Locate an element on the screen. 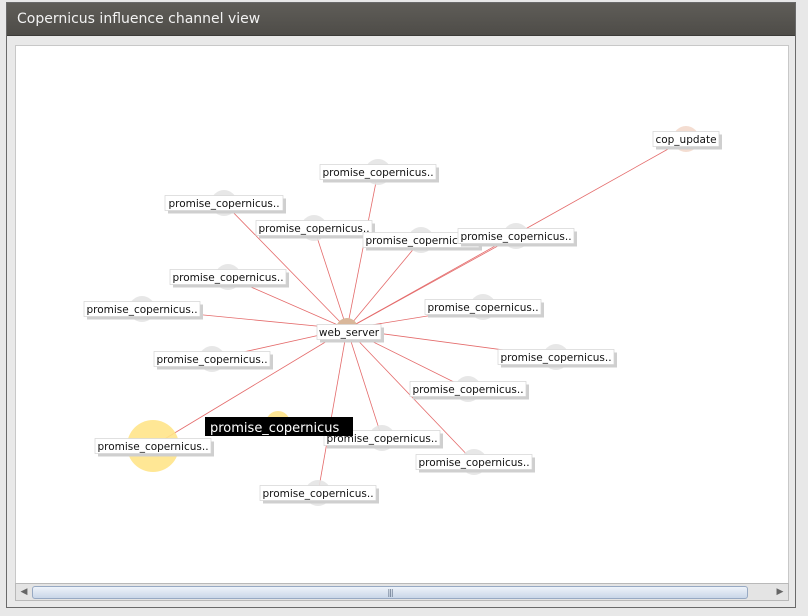 The image size is (808, 616). highlighted-node-tooltip: promise_copernicus is located at coordinates (279, 426).